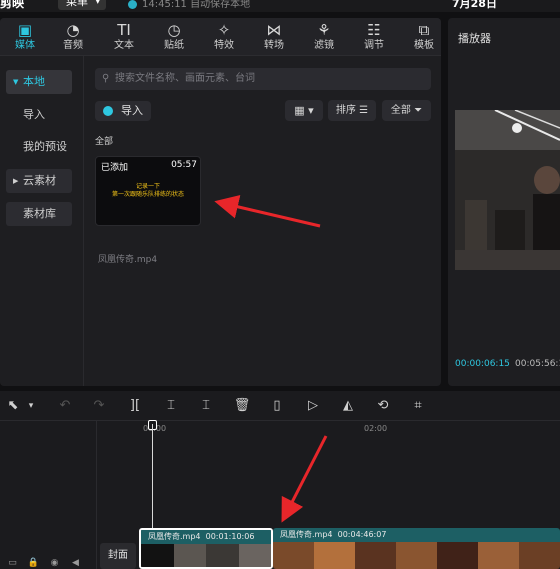 The width and height of the screenshot is (560, 569). I want to click on lock-icon: 🔒, so click(33, 563).